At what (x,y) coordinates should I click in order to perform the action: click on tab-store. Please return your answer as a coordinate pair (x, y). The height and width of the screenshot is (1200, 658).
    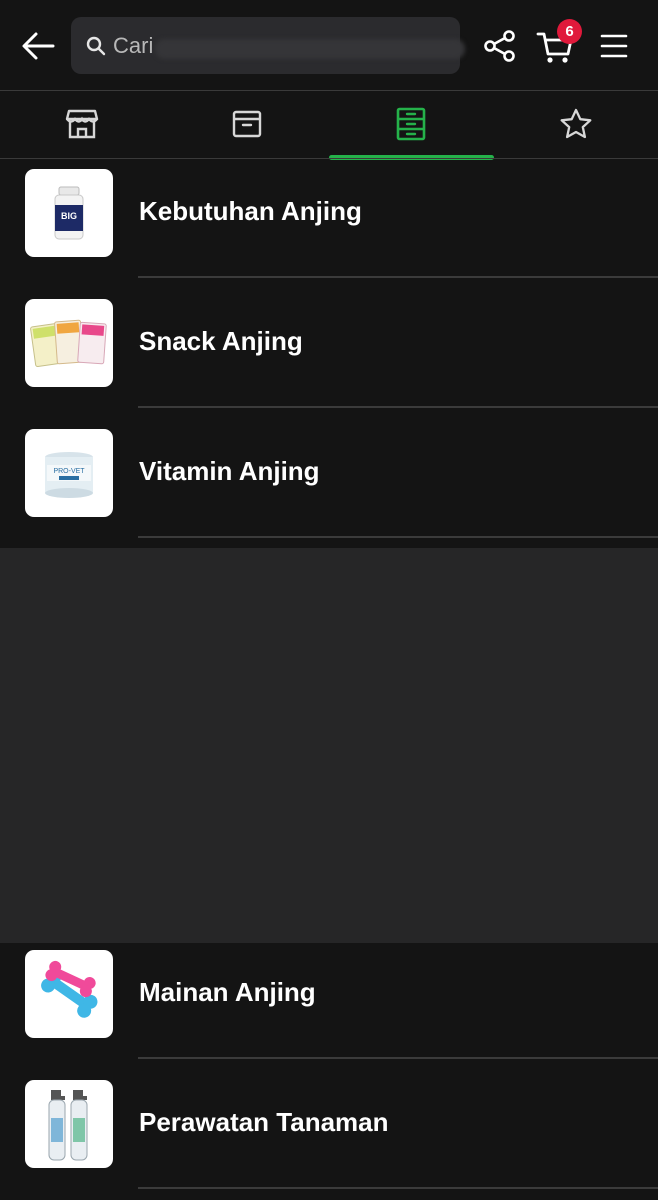
    Looking at the image, I should click on (82, 124).